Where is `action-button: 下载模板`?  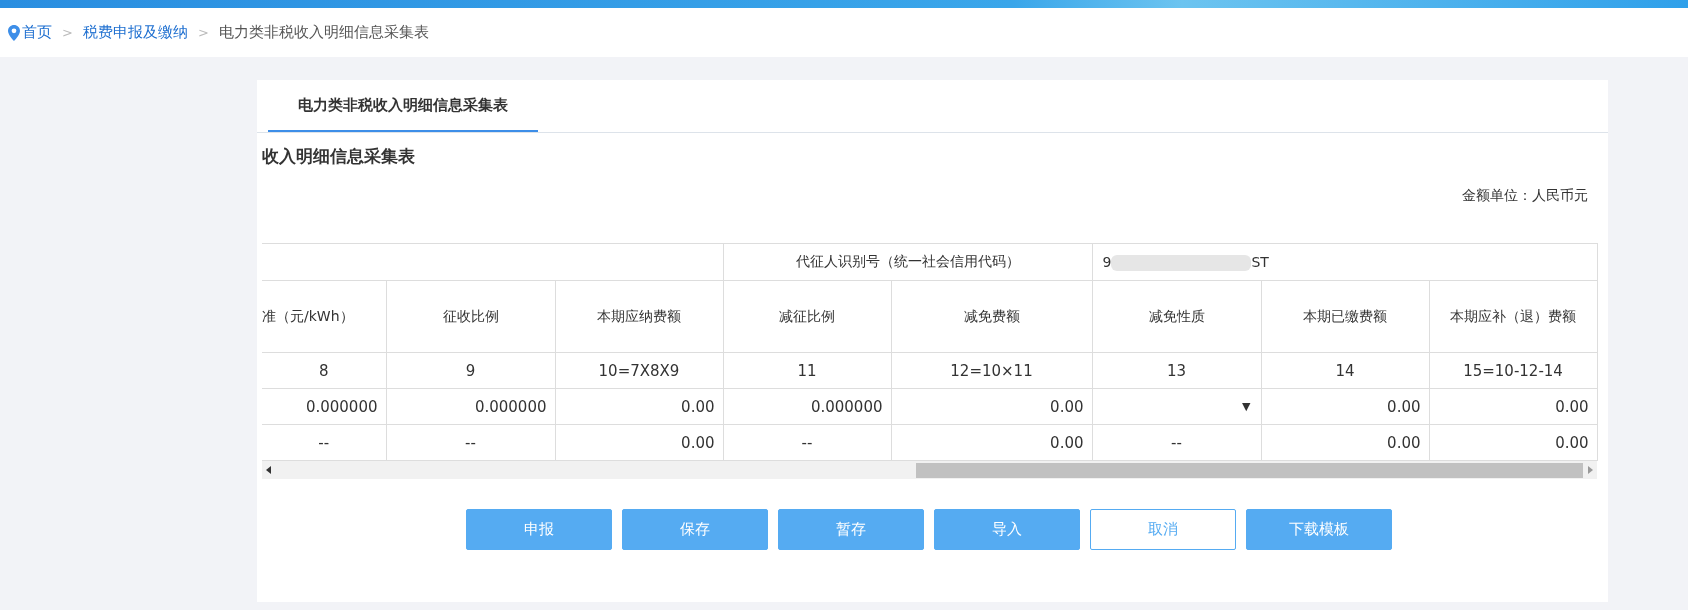
action-button: 下载模板 is located at coordinates (1318, 529).